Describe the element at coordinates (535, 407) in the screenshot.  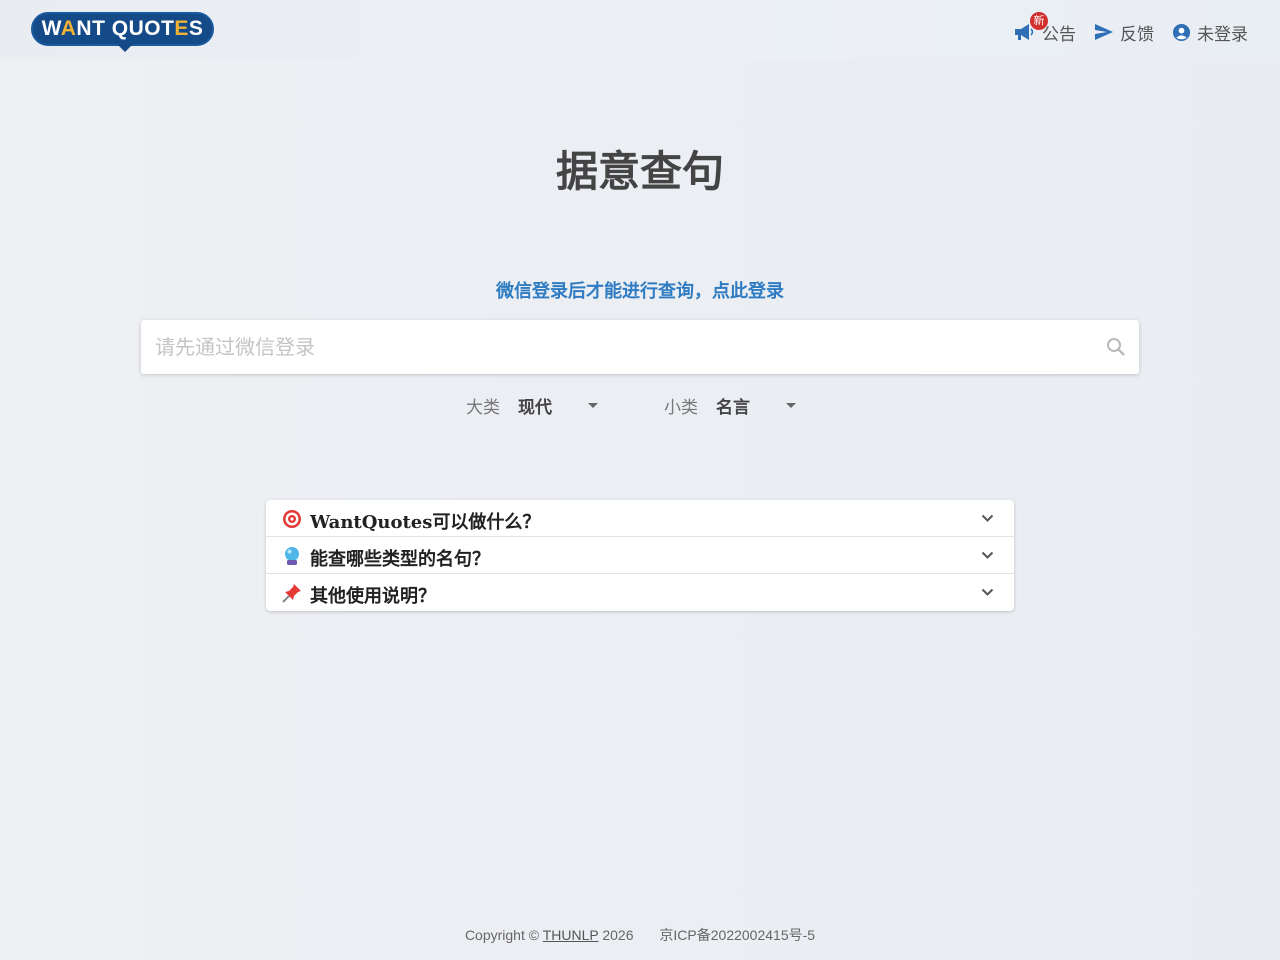
I see `major-category-value: 现代` at that location.